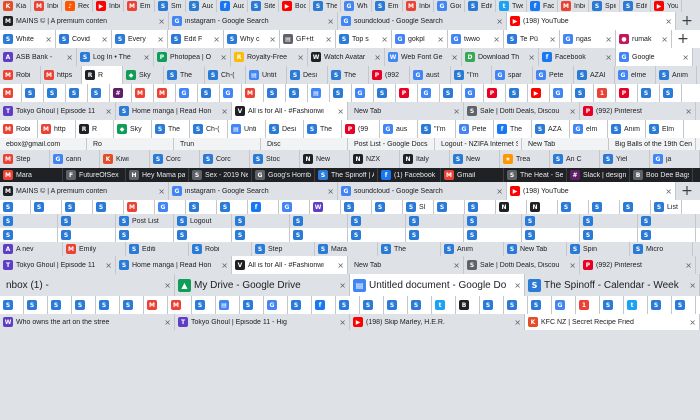 This screenshot has width=700, height=420. I want to click on browser-tab: S Home manga | Read Hon ×, so click(174, 111).